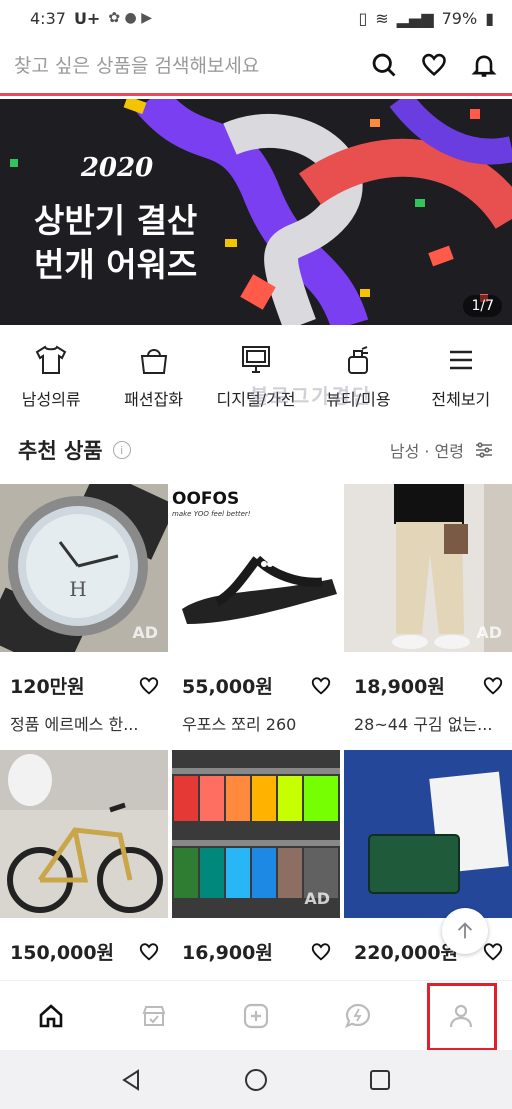  Describe the element at coordinates (406, 953) in the screenshot. I see `product-price: 220,000원` at that location.